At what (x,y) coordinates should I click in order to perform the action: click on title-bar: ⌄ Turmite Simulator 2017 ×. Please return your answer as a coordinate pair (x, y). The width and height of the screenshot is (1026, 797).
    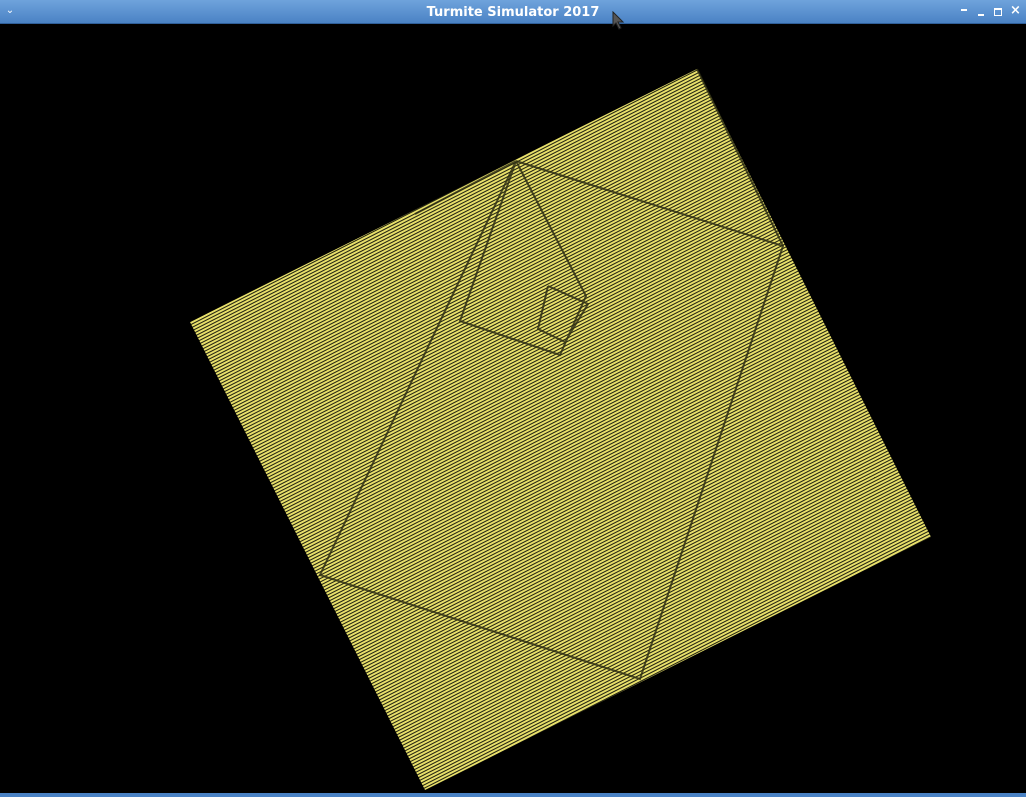
    Looking at the image, I should click on (513, 12).